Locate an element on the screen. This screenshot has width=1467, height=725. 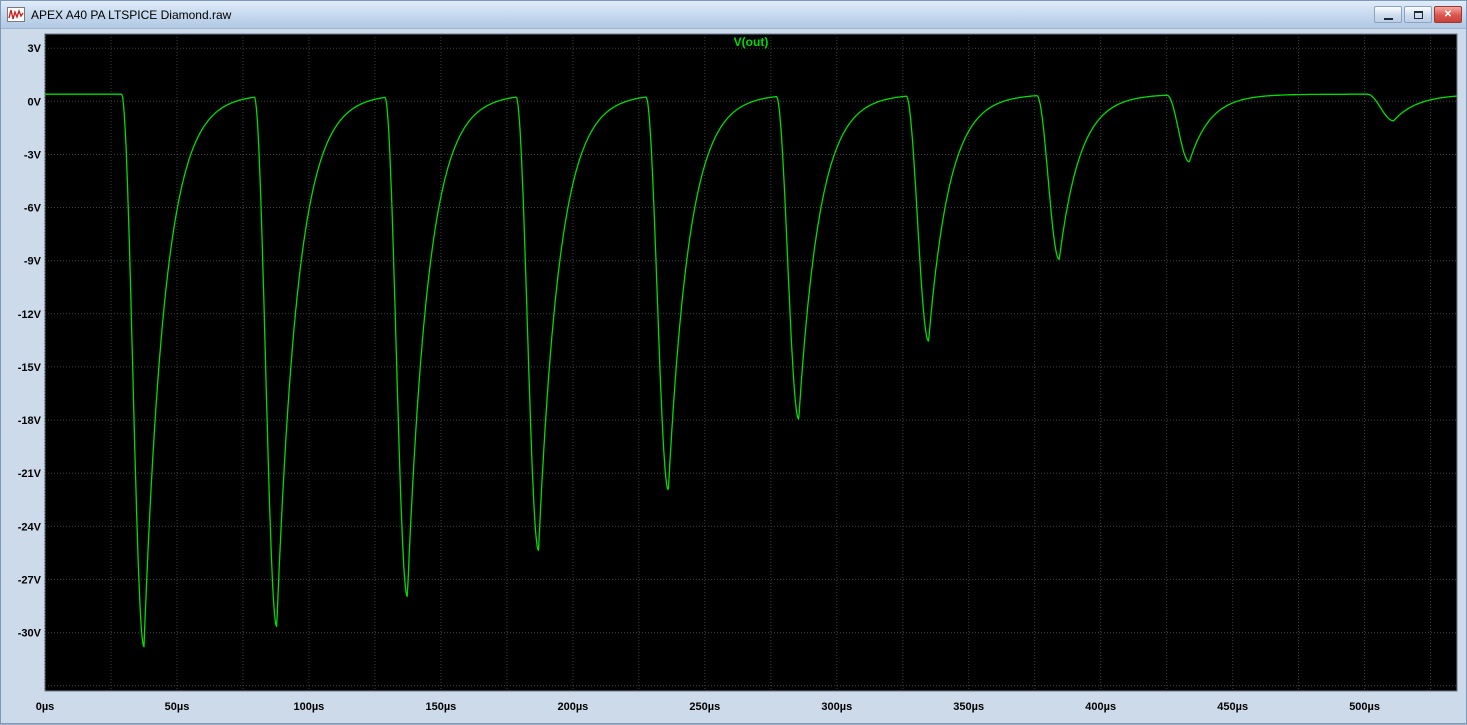
y-tick-label: -6V is located at coordinates (33, 209).